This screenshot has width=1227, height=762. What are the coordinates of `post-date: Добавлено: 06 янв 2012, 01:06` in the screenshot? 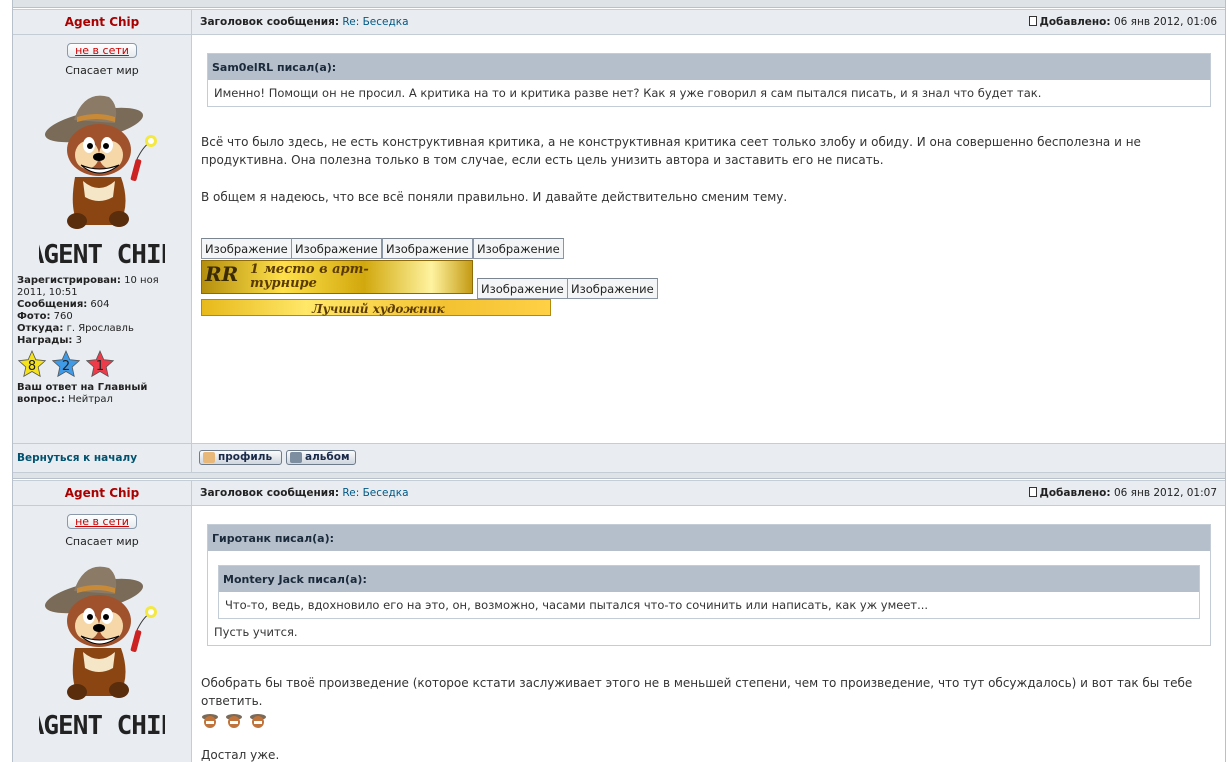 It's located at (1123, 22).